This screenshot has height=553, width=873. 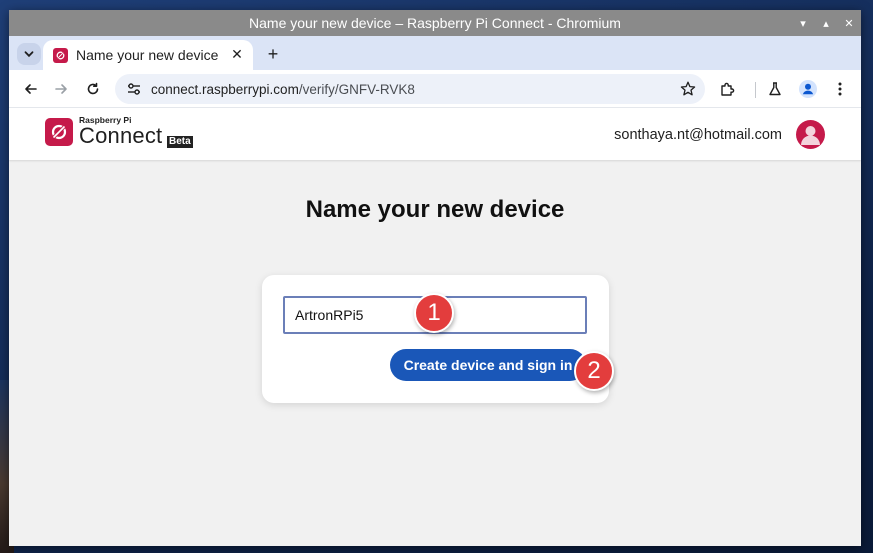 I want to click on logo-connect: Connect, so click(x=121, y=135).